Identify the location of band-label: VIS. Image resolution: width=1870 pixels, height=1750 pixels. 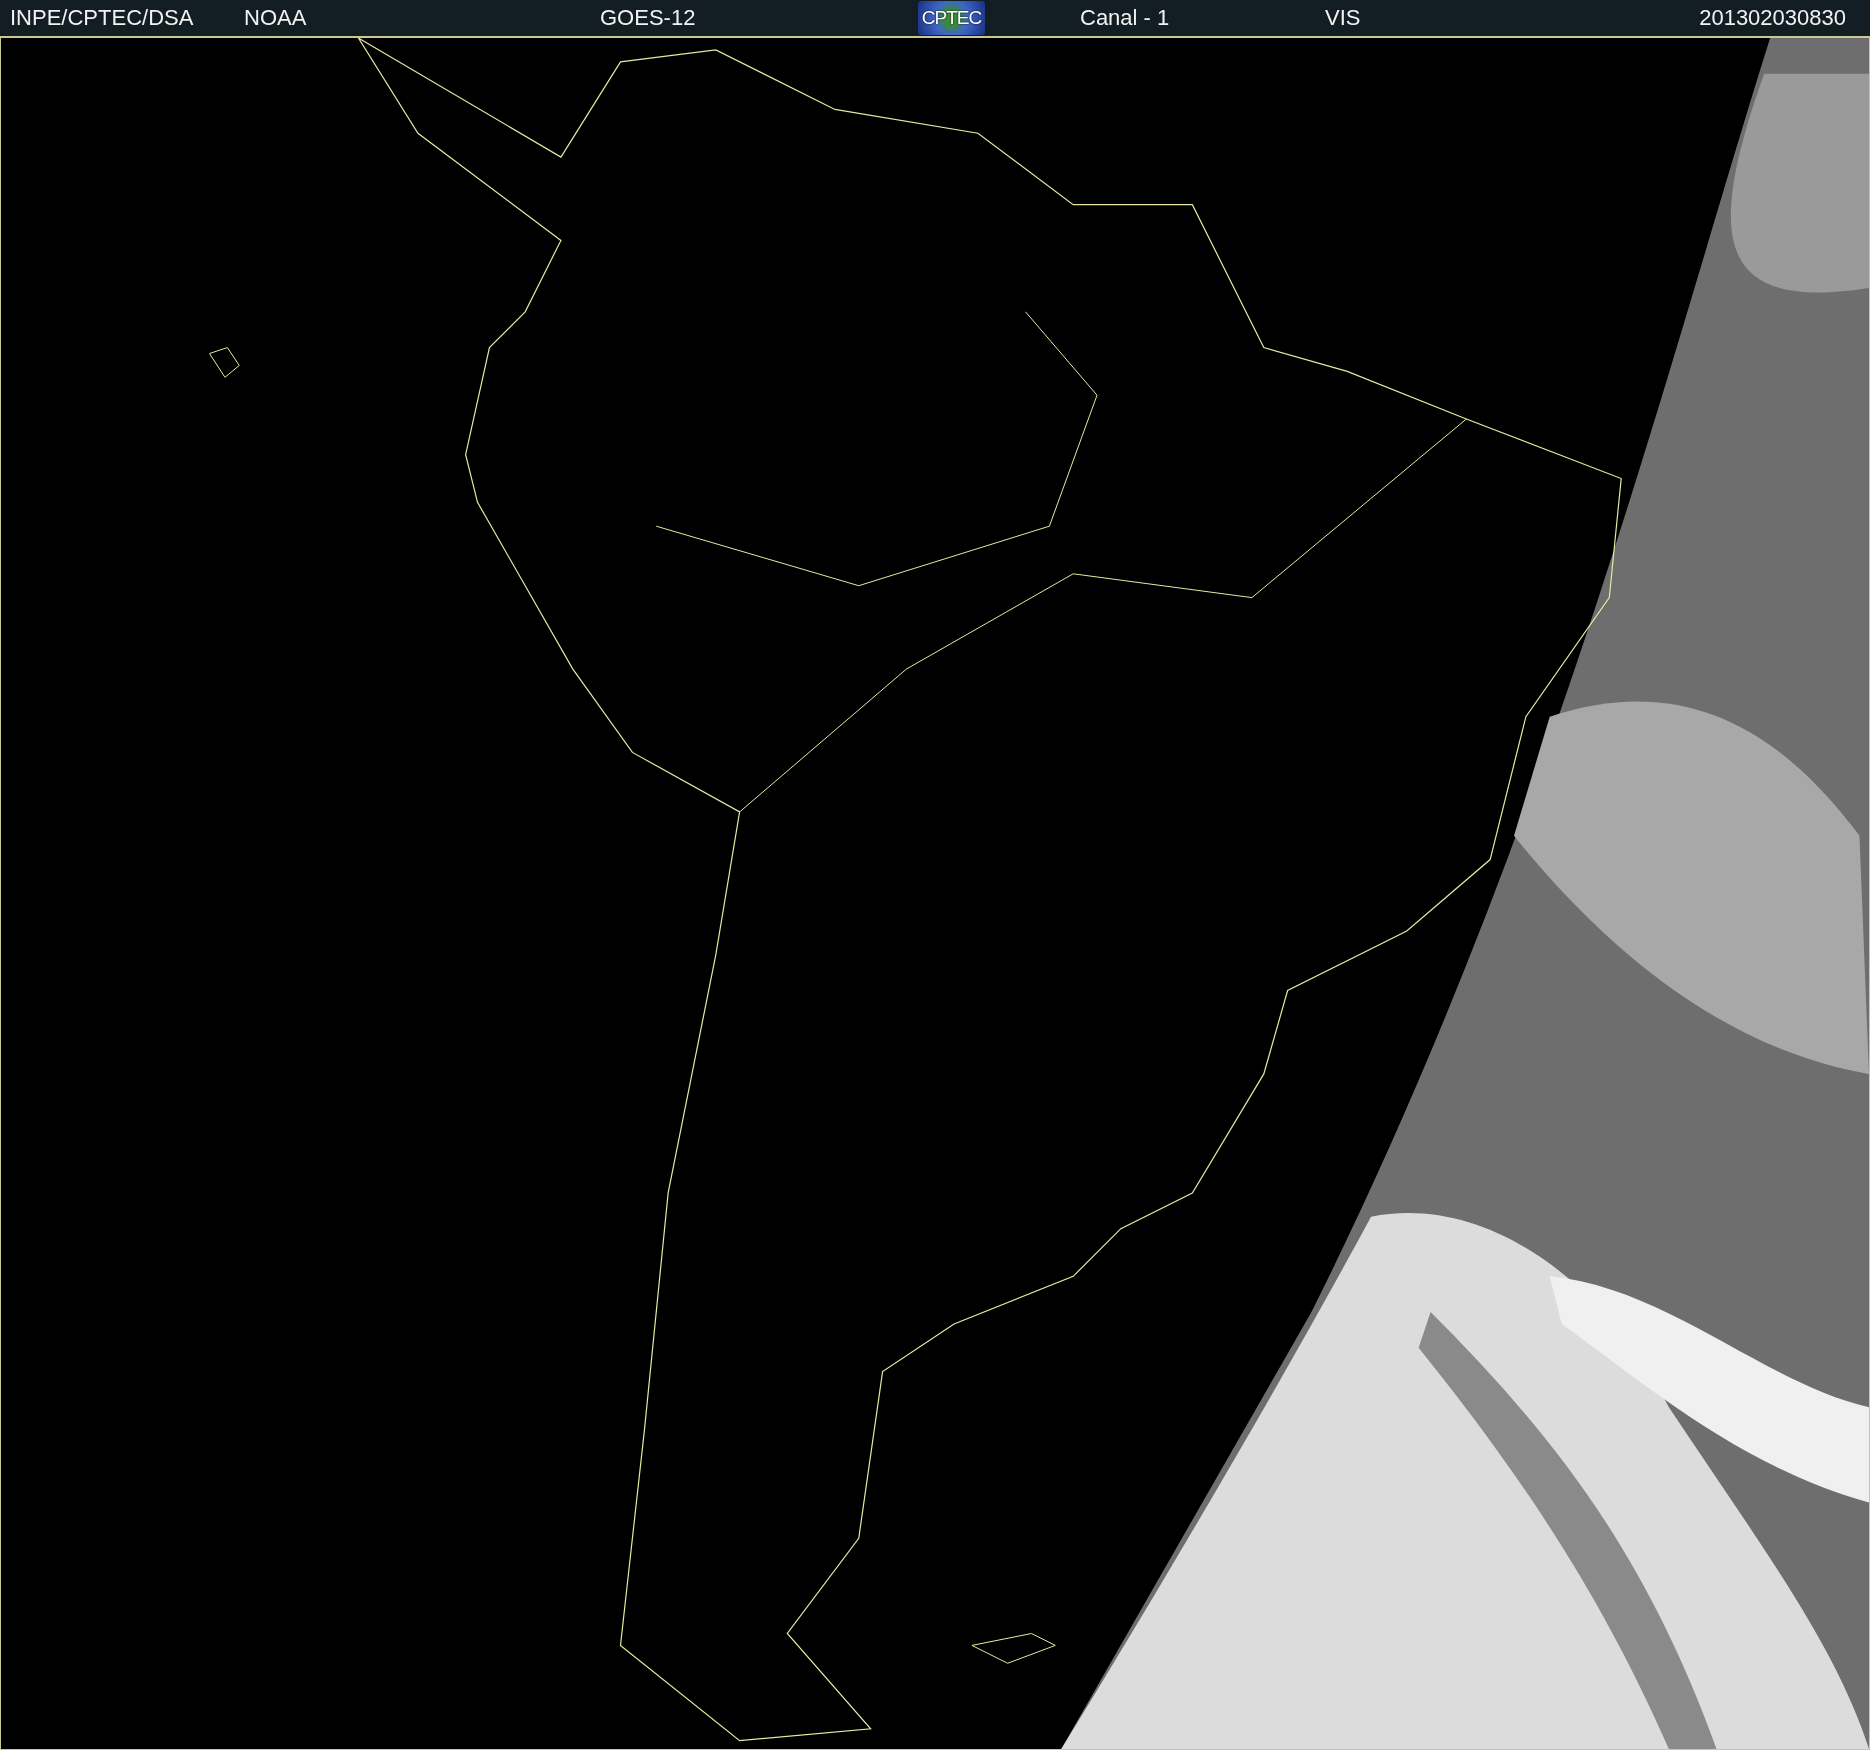
(1343, 18).